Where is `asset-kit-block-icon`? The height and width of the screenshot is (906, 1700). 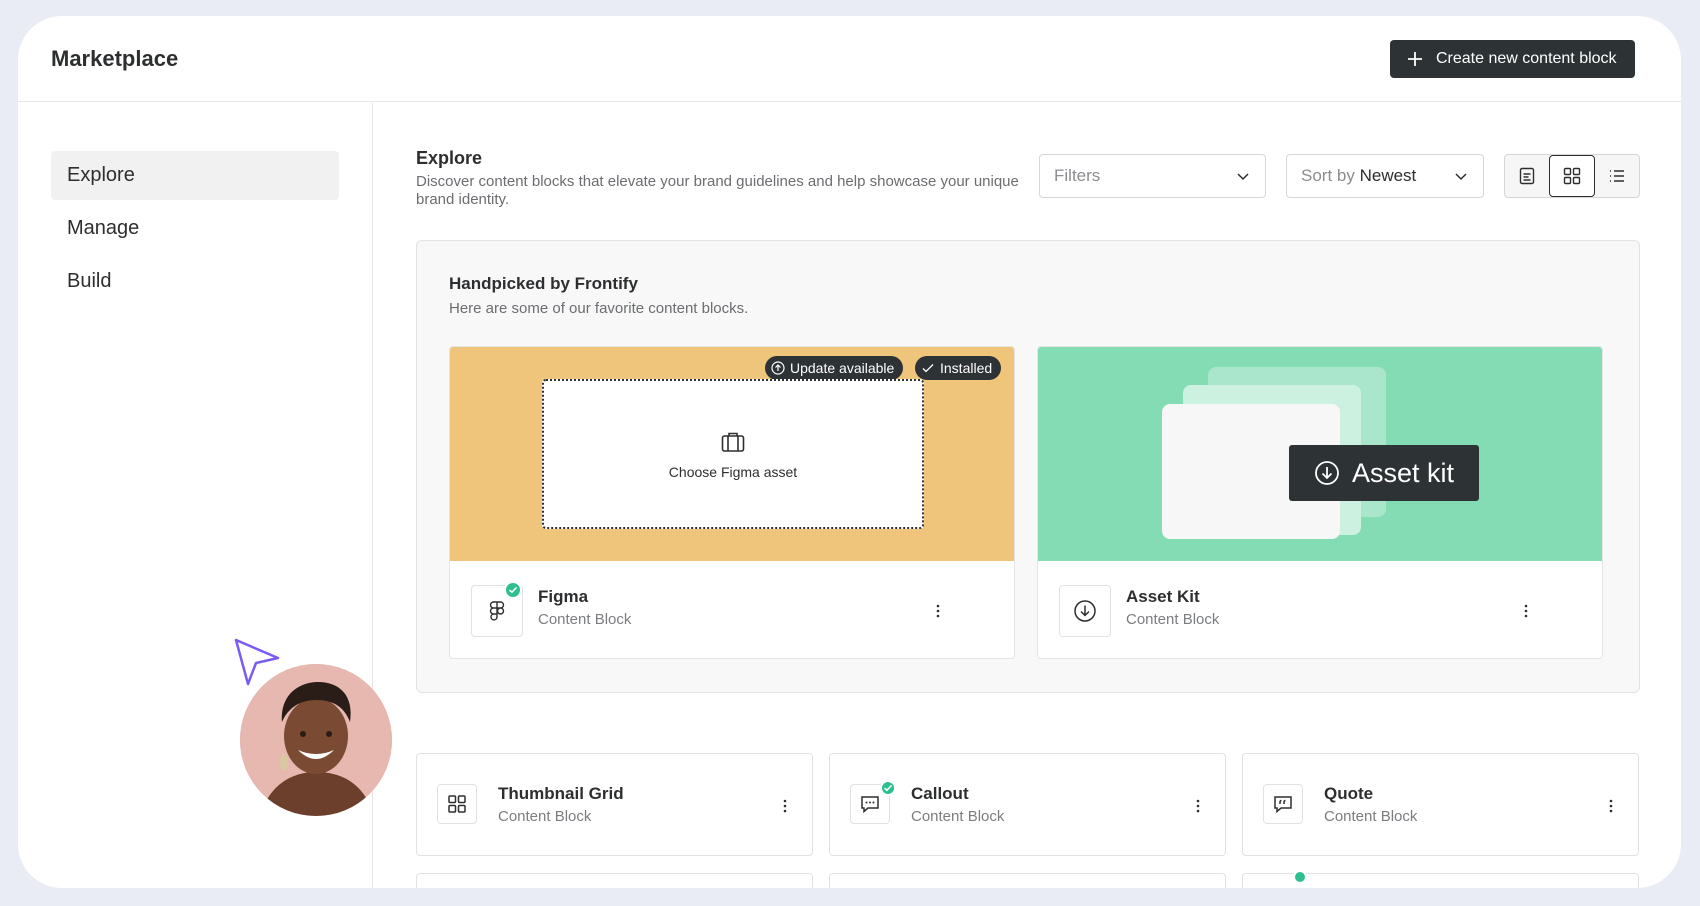
asset-kit-block-icon is located at coordinates (1085, 611).